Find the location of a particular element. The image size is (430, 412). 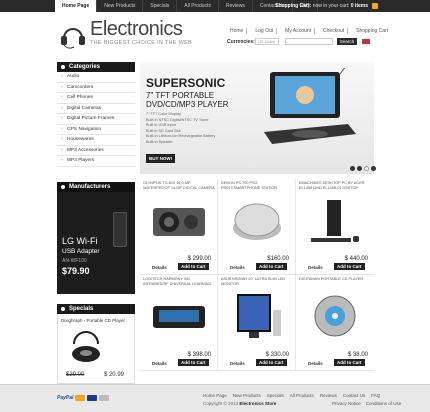

banner-title: SUPERSONIC is located at coordinates (186, 83).